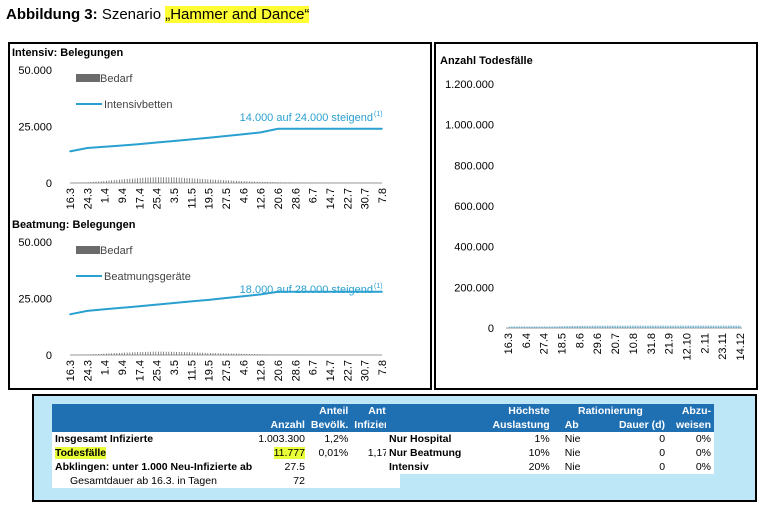 The width and height of the screenshot is (774, 517). I want to click on summary-row-todesfaelle-label: Todesfälle, so click(81, 453).